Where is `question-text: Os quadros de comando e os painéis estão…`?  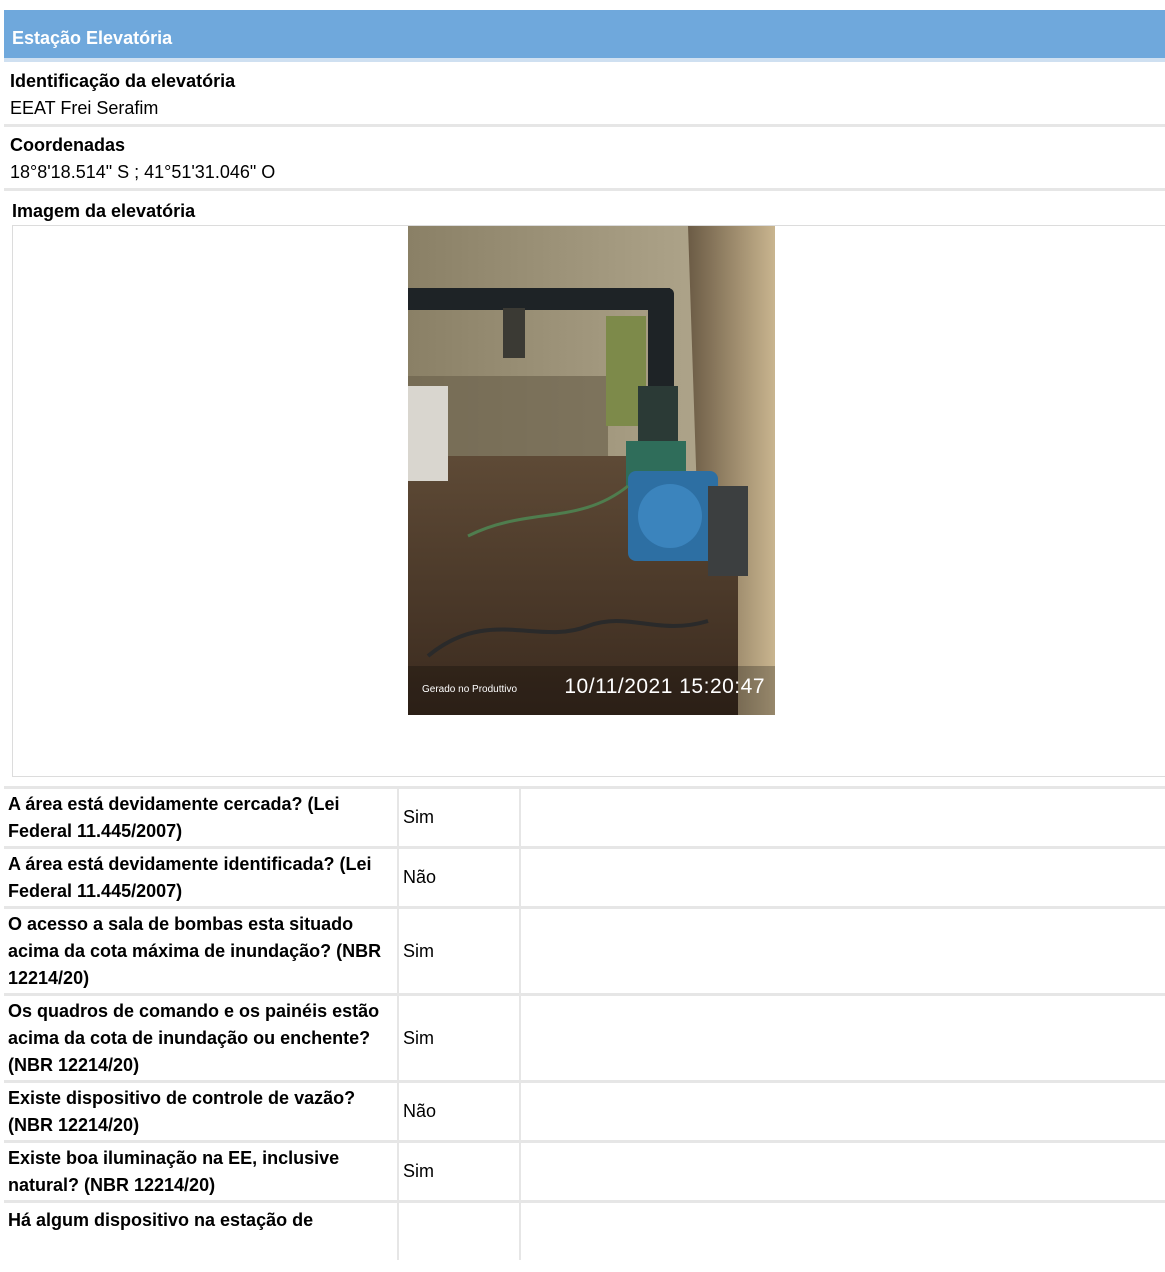
question-text: Os quadros de comando e os painéis estão… is located at coordinates (201, 1037).